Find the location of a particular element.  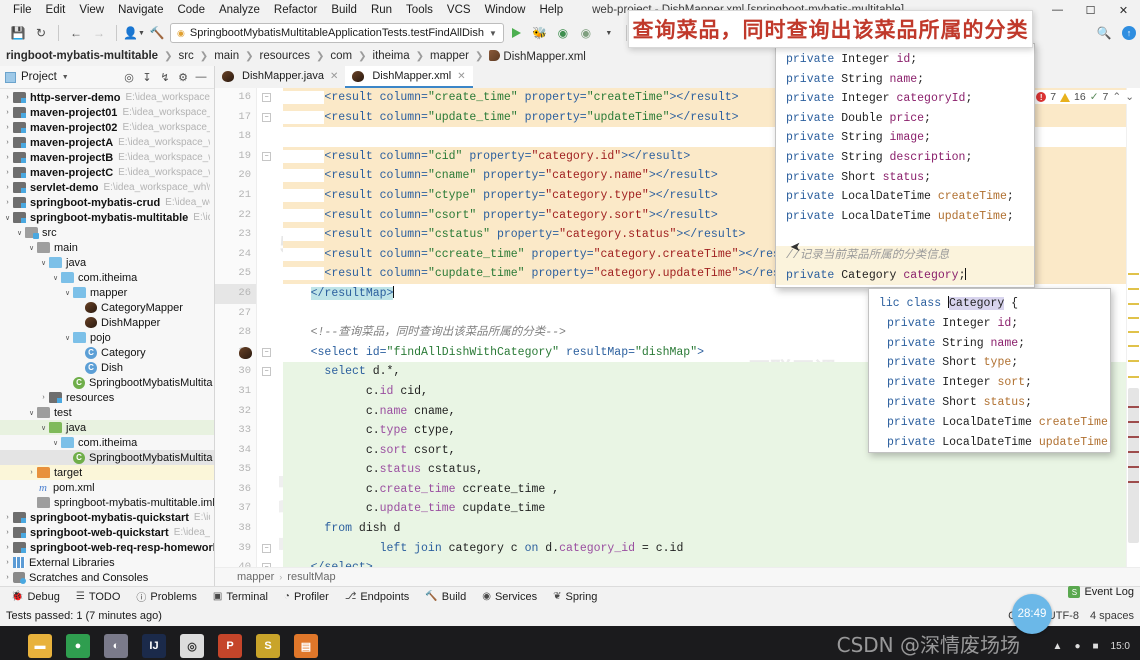

menu-item-build: Build is located at coordinates (344, 10).